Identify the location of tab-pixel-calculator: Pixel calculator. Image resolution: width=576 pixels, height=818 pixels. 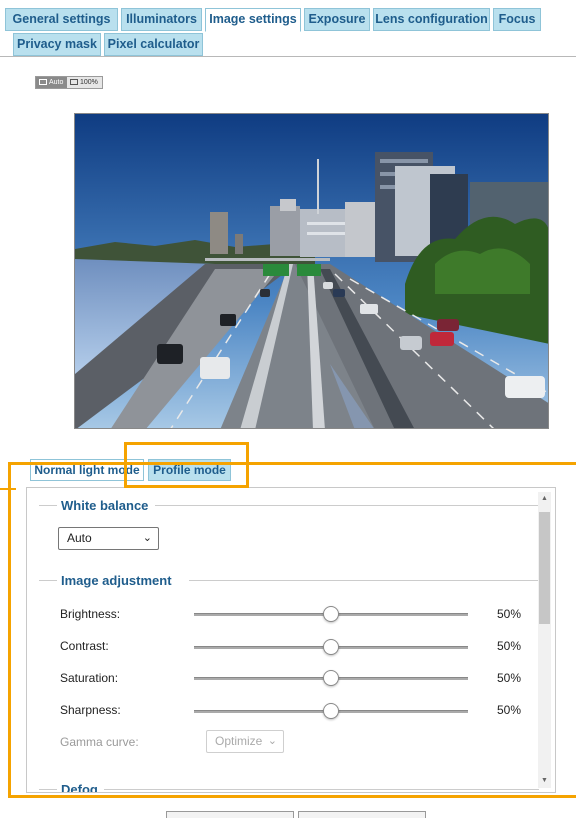
(153, 44).